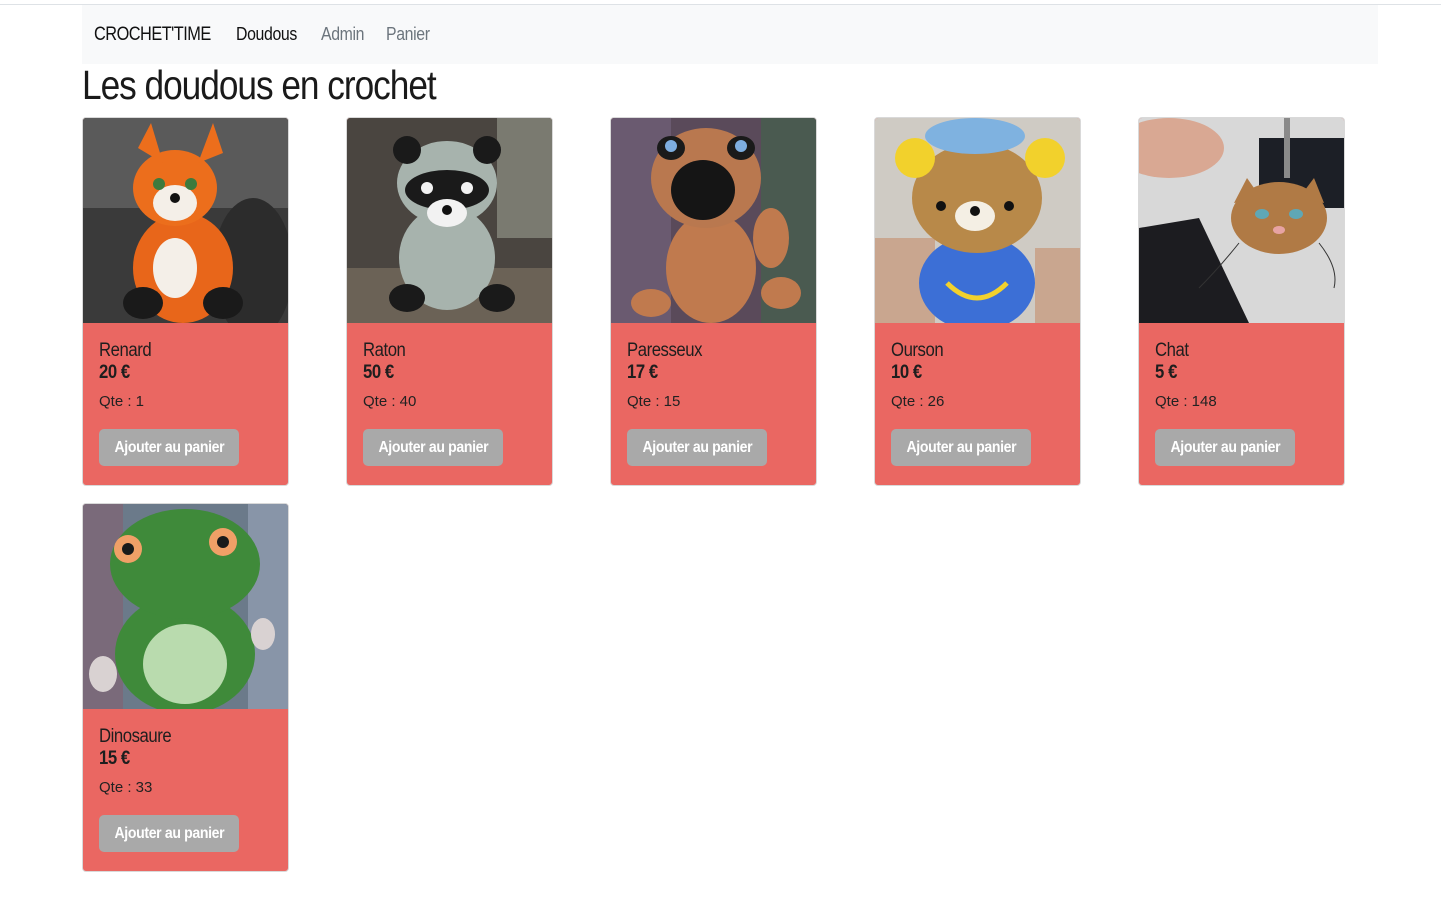 The width and height of the screenshot is (1441, 918). I want to click on product-price: 50 €, so click(378, 372).